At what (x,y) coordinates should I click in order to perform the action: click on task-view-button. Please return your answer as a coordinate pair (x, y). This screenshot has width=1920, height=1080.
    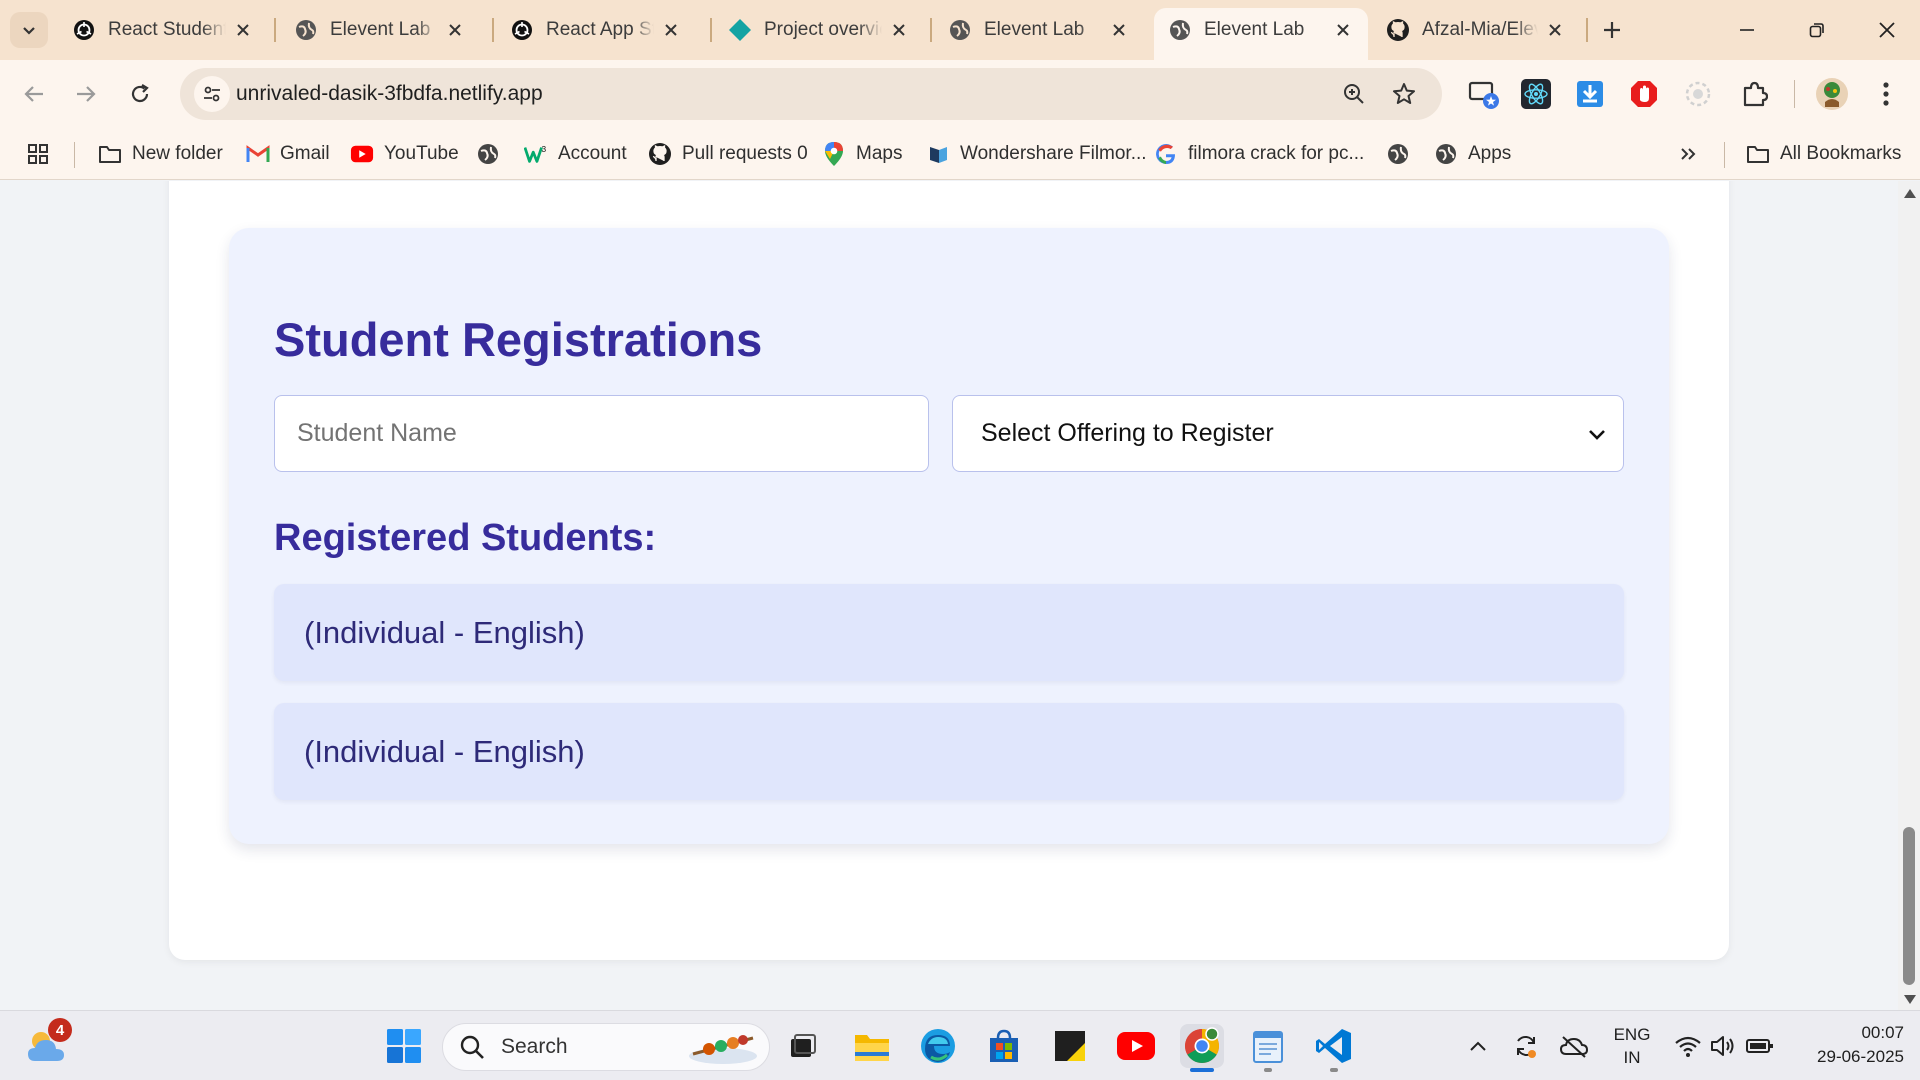
    Looking at the image, I should click on (802, 1046).